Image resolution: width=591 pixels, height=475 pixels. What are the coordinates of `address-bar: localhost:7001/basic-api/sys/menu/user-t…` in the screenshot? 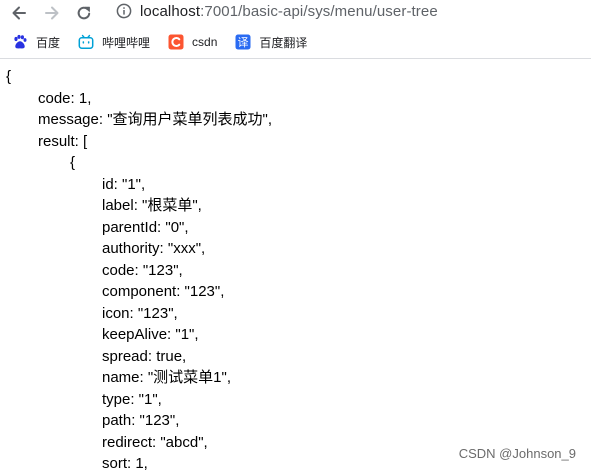 It's located at (347, 11).